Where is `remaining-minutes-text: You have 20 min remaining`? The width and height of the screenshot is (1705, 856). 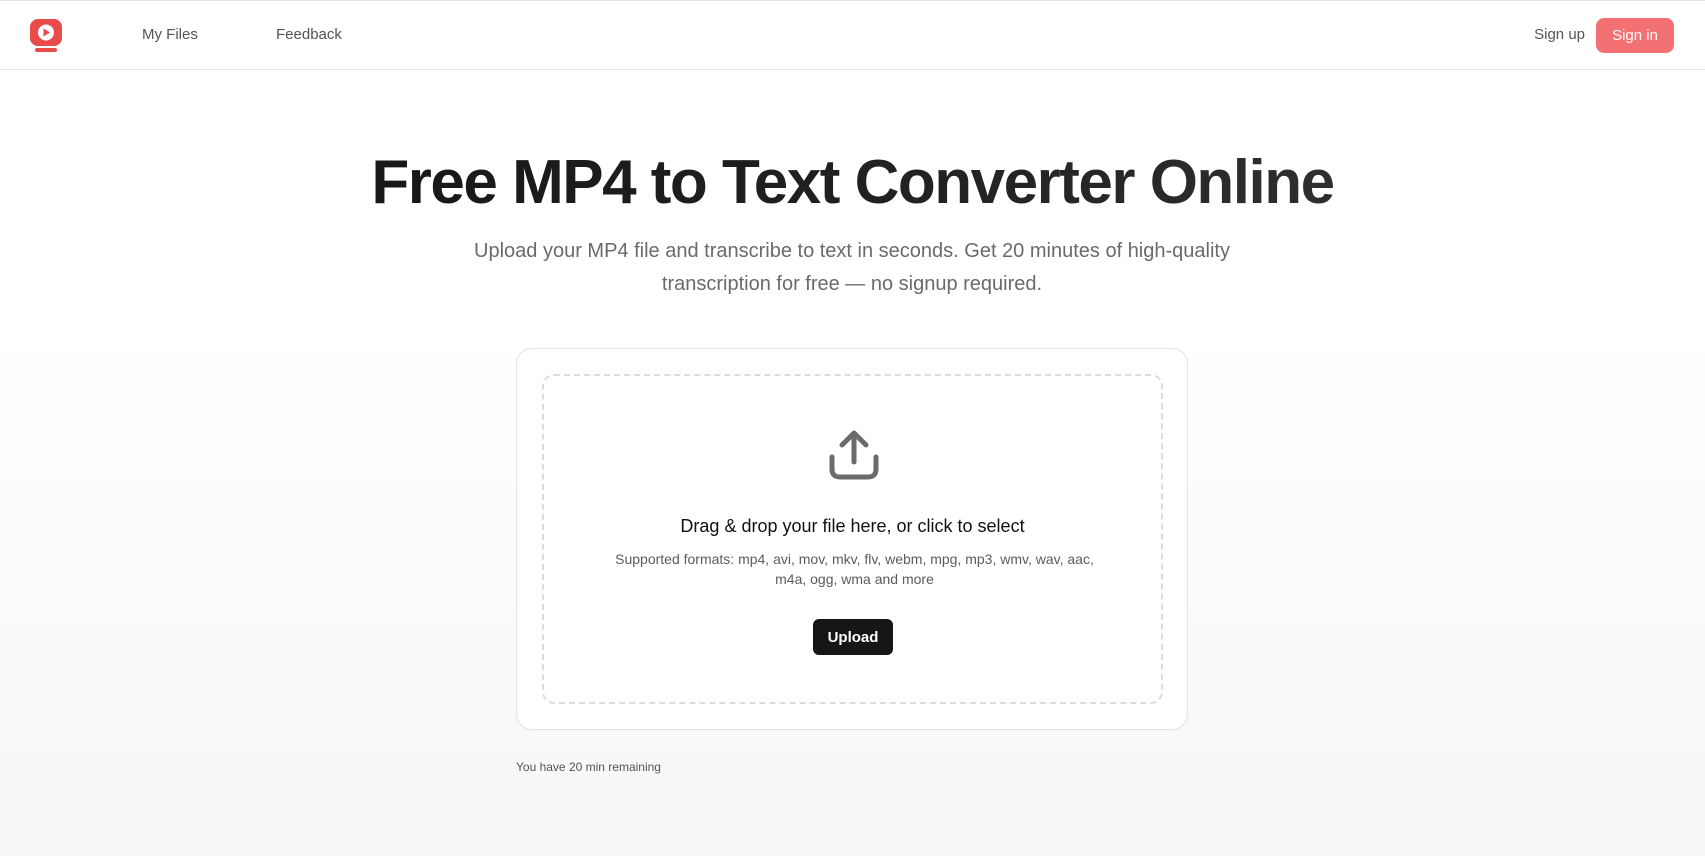 remaining-minutes-text: You have 20 min remaining is located at coordinates (588, 767).